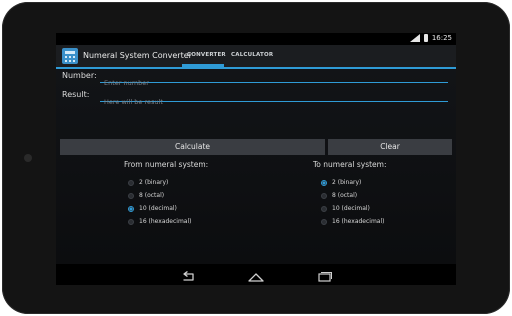 The height and width of the screenshot is (316, 512). I want to click on status-time: 16:25, so click(441, 38).